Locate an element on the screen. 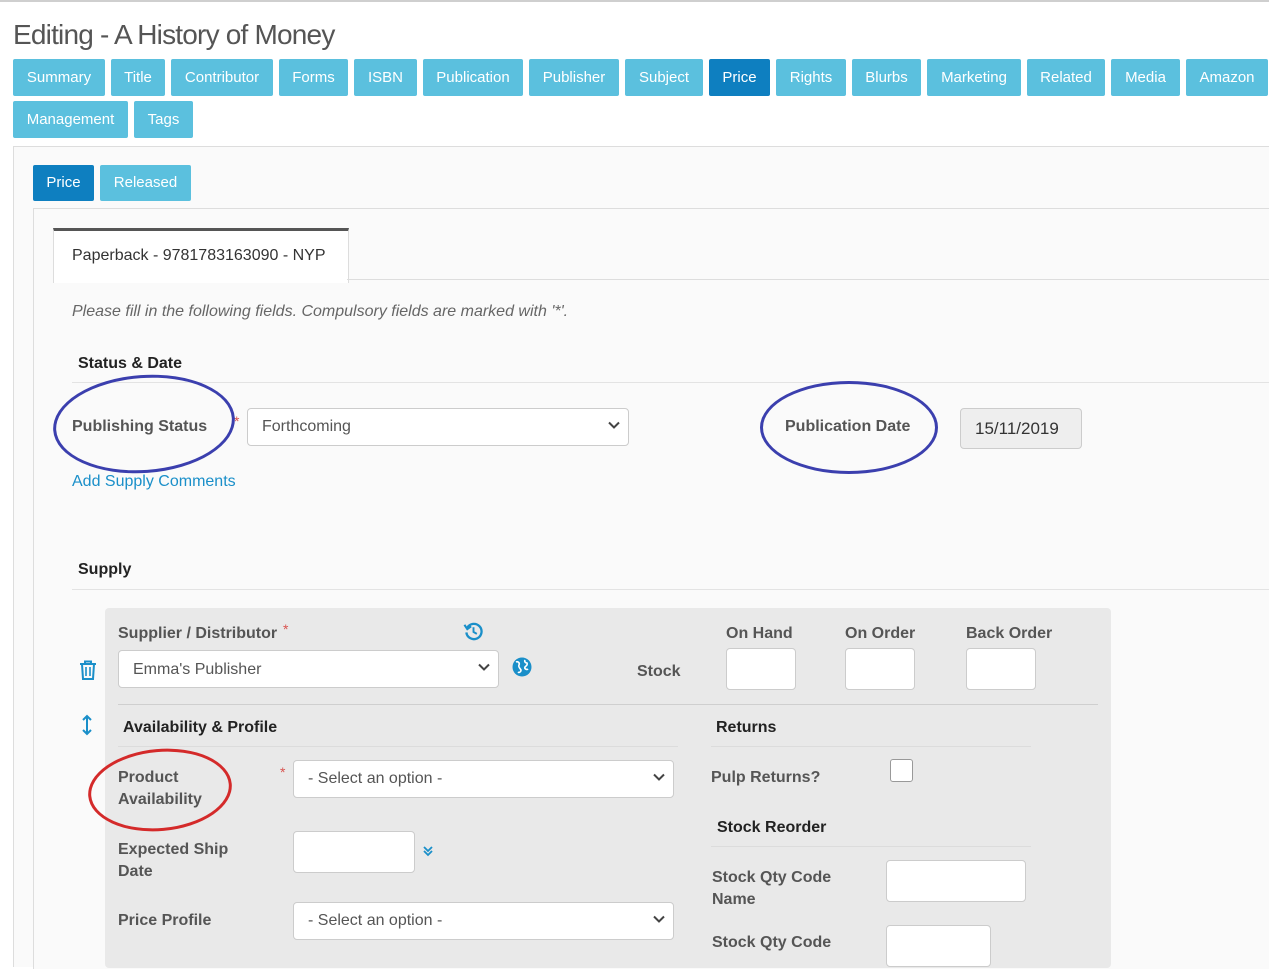 The width and height of the screenshot is (1269, 969). double-chevron-down-icon is located at coordinates (428, 851).